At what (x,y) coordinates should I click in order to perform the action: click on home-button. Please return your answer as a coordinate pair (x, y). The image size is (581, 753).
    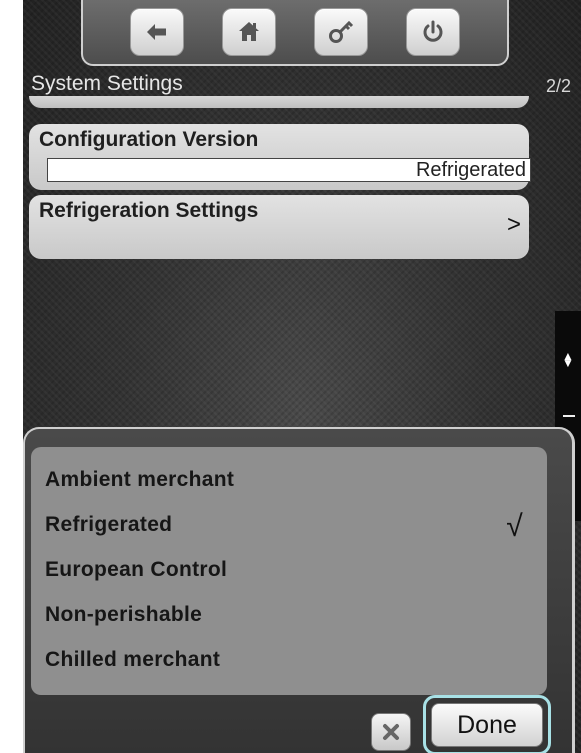
    Looking at the image, I should click on (249, 32).